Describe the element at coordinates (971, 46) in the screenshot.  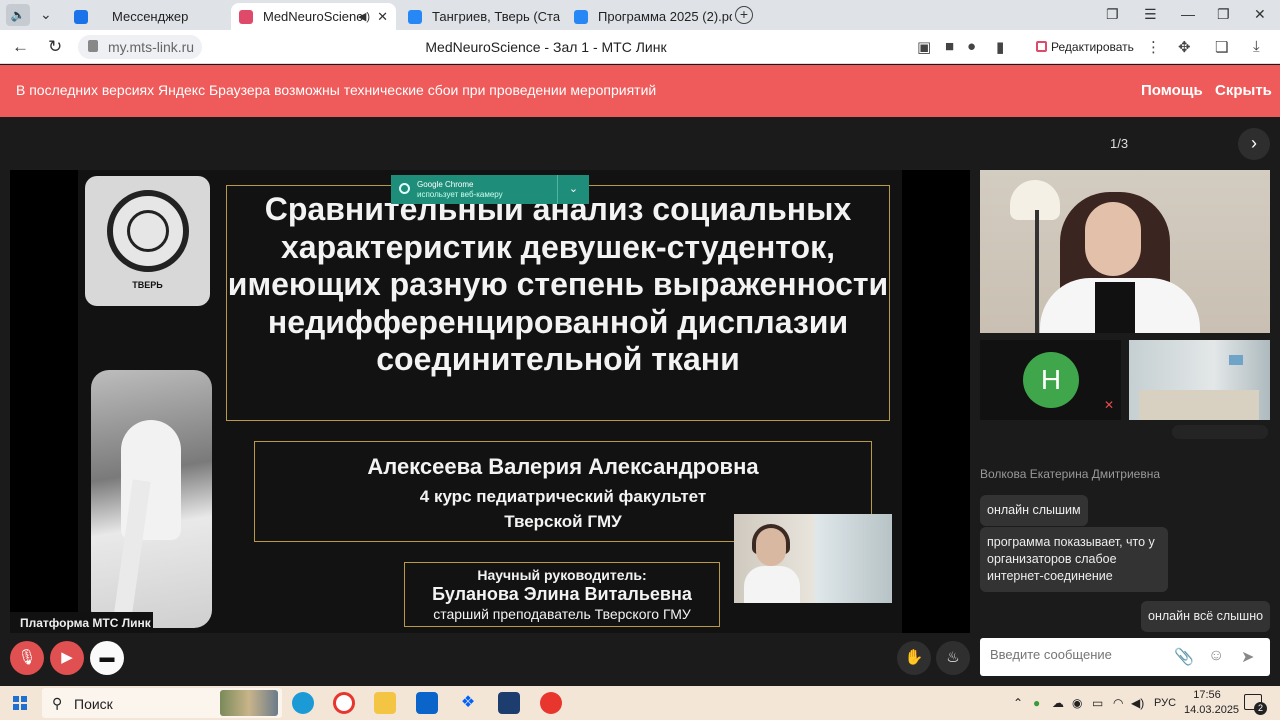
I see `microphone-icon: ●` at that location.